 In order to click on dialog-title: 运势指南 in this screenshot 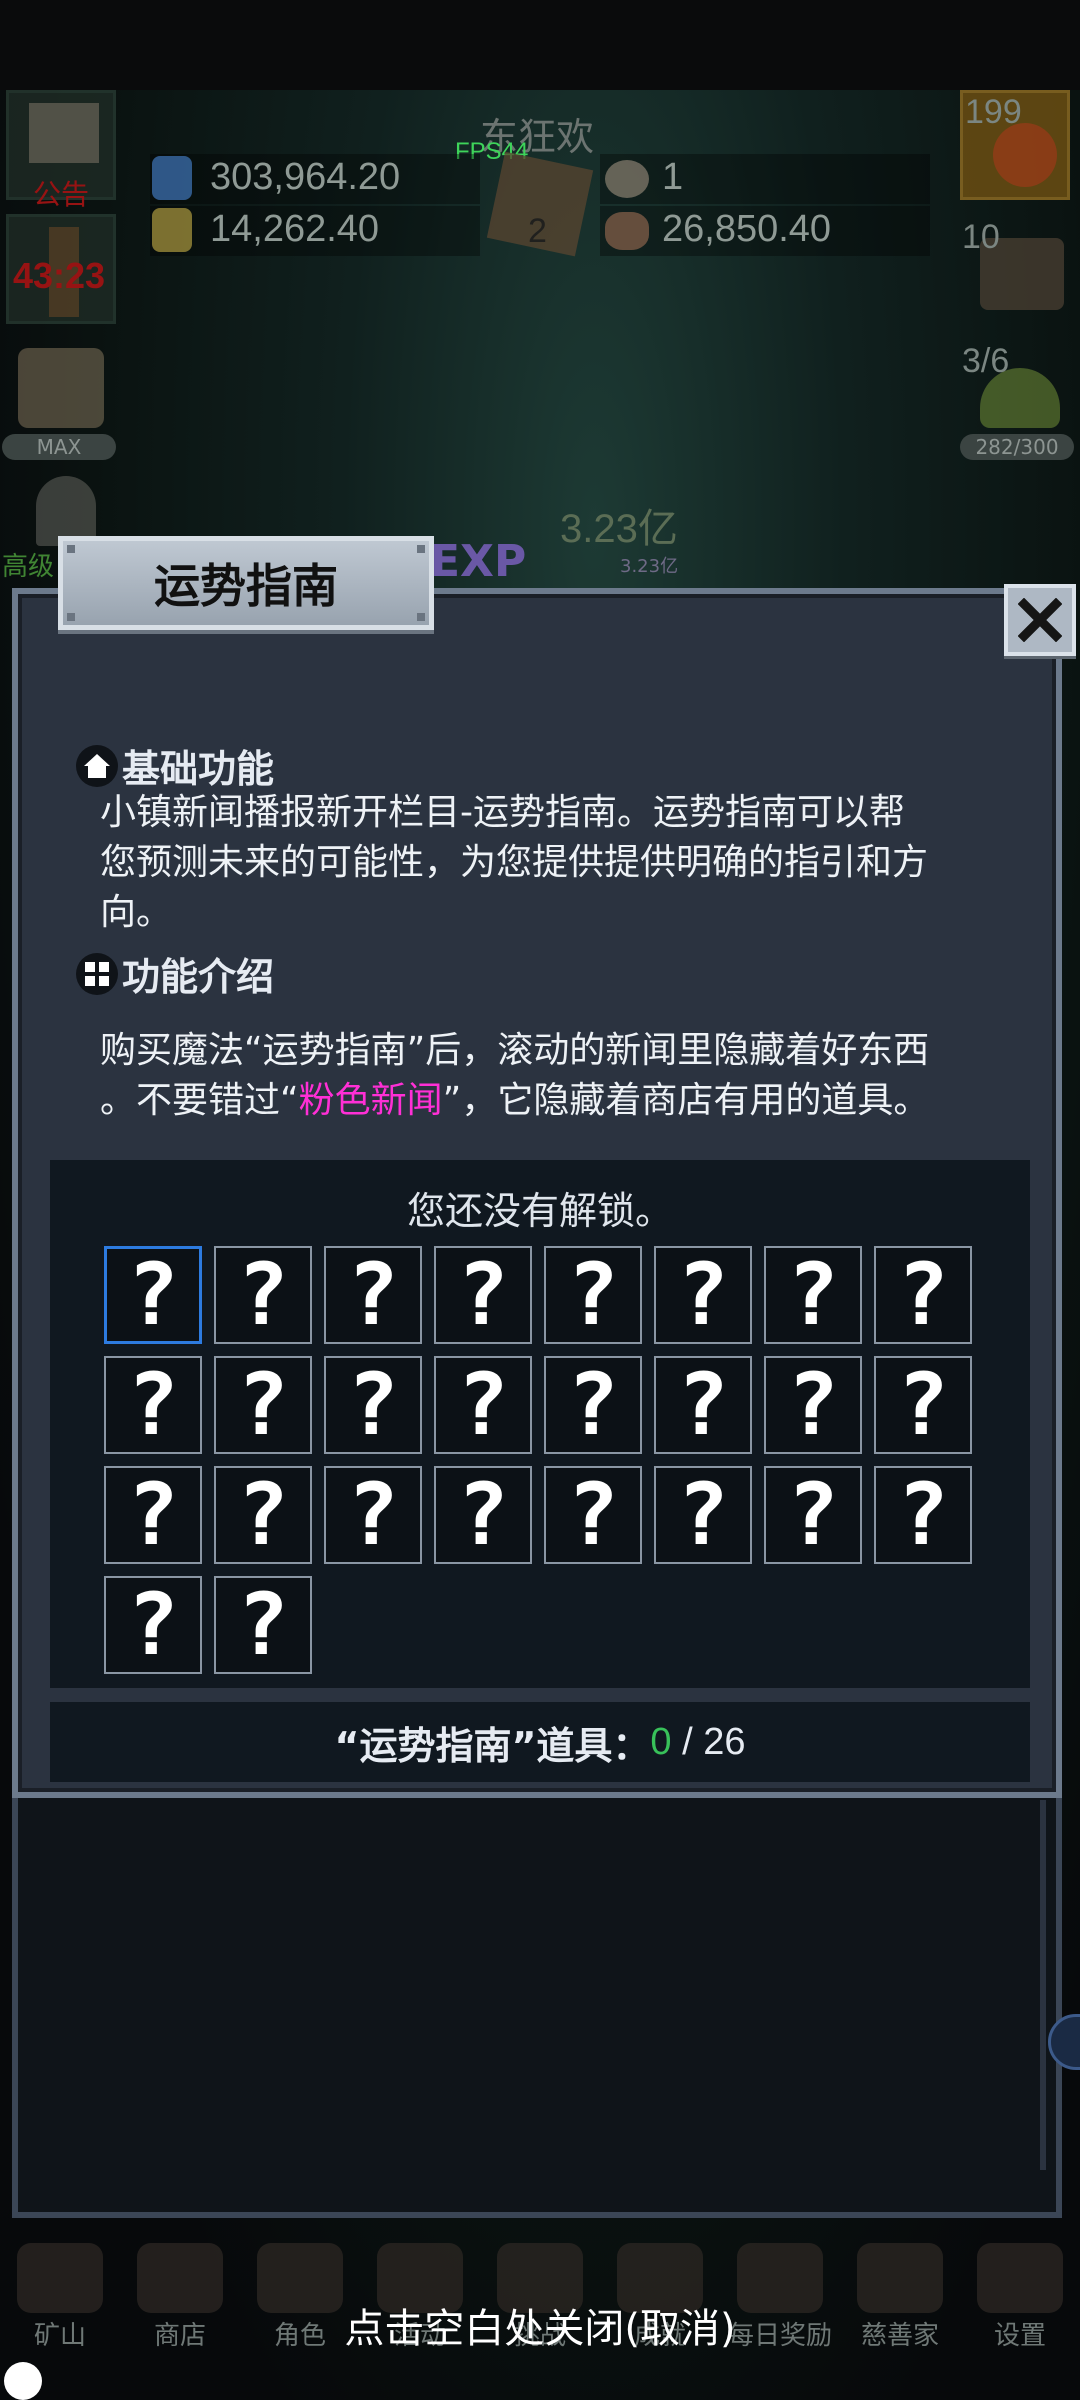, I will do `click(246, 586)`.